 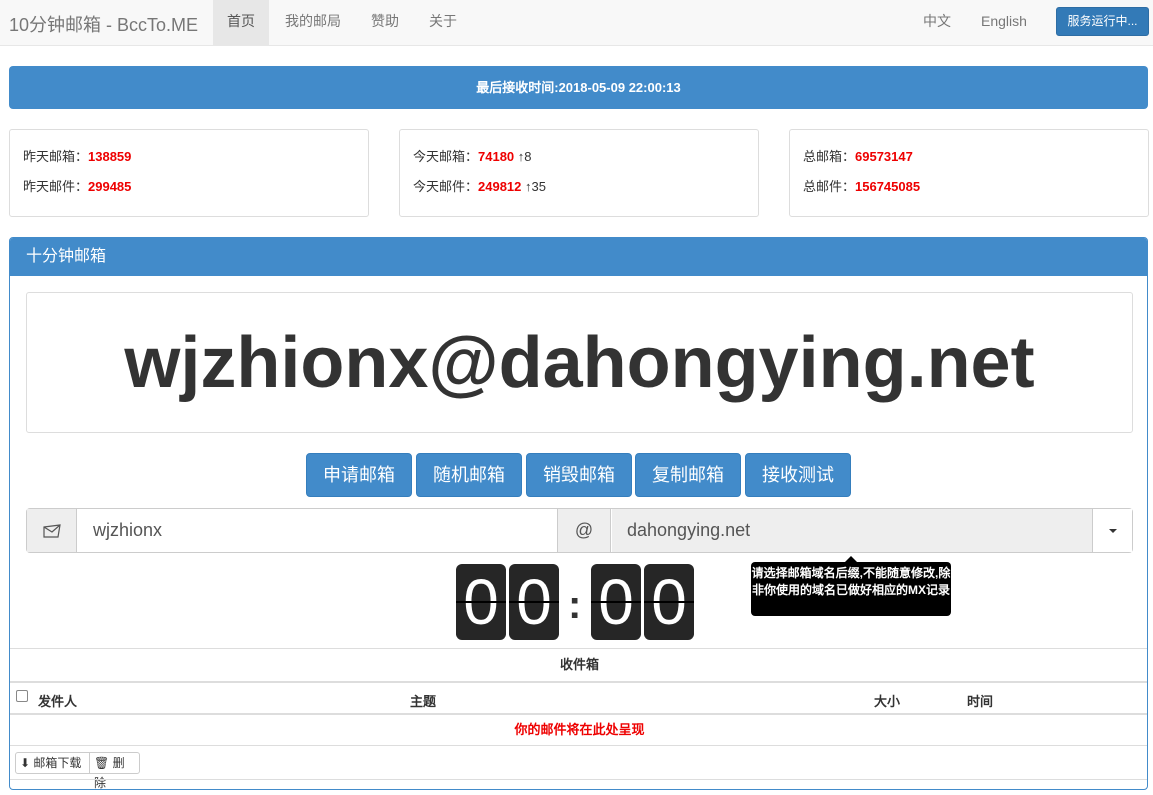 I want to click on stat-label: 昨天邮件：, so click(x=56, y=186).